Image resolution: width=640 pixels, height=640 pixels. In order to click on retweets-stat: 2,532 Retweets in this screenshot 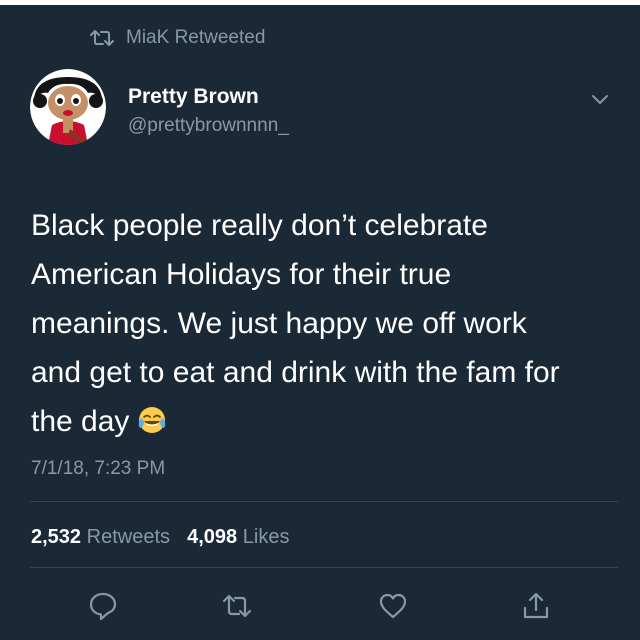, I will do `click(100, 537)`.